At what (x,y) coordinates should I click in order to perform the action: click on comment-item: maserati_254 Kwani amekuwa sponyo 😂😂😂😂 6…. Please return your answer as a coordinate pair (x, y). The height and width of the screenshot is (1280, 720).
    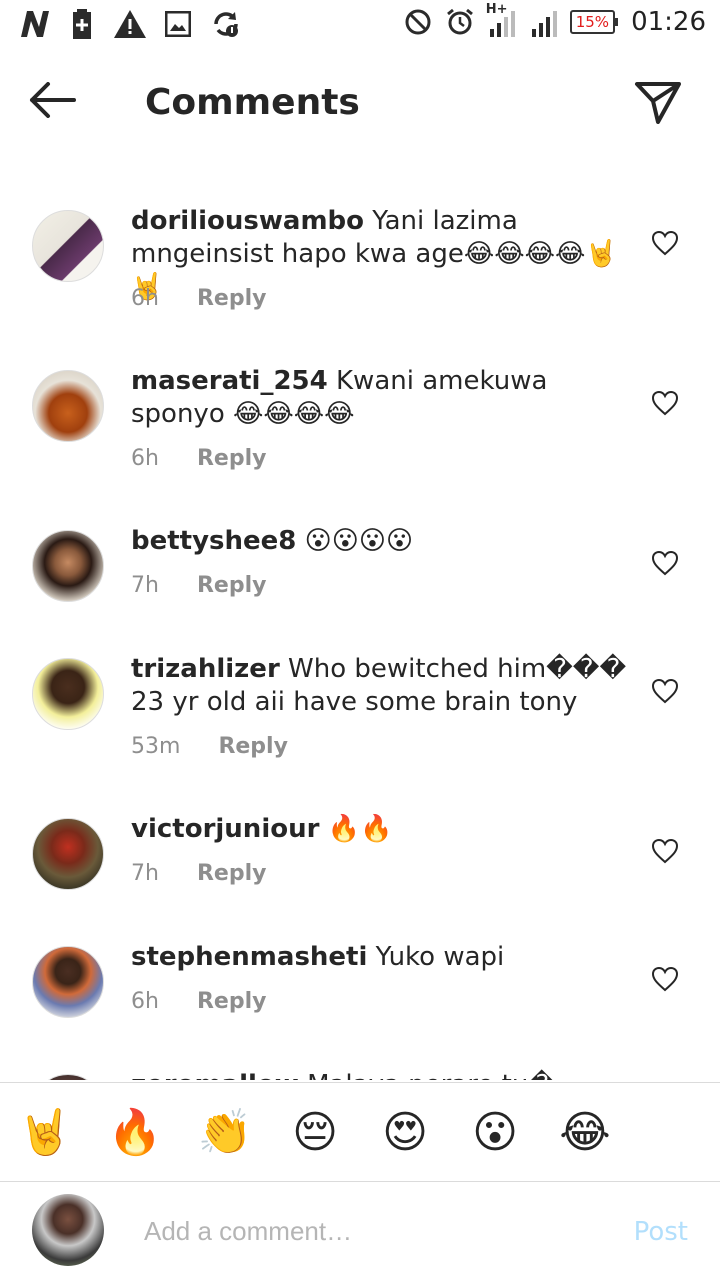
    Looking at the image, I should click on (360, 431).